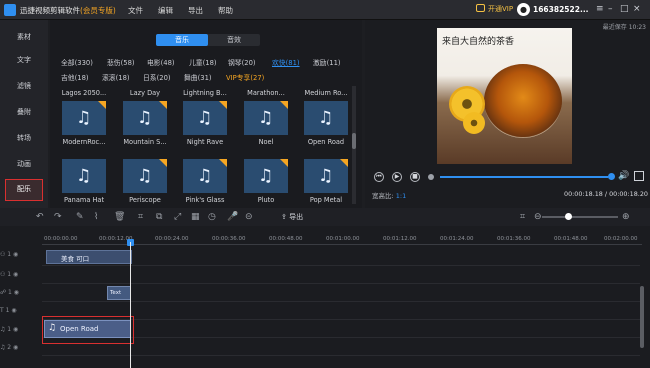 Image resolution: width=650 pixels, height=368 pixels. What do you see at coordinates (538, 217) in the screenshot?
I see `zoom-out-icon: ⊖` at bounding box center [538, 217].